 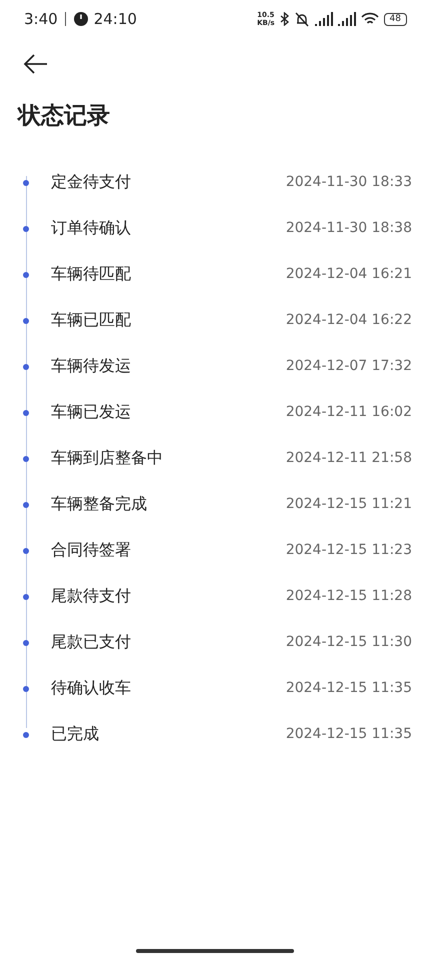 I want to click on bluetooth-icon, so click(x=284, y=19).